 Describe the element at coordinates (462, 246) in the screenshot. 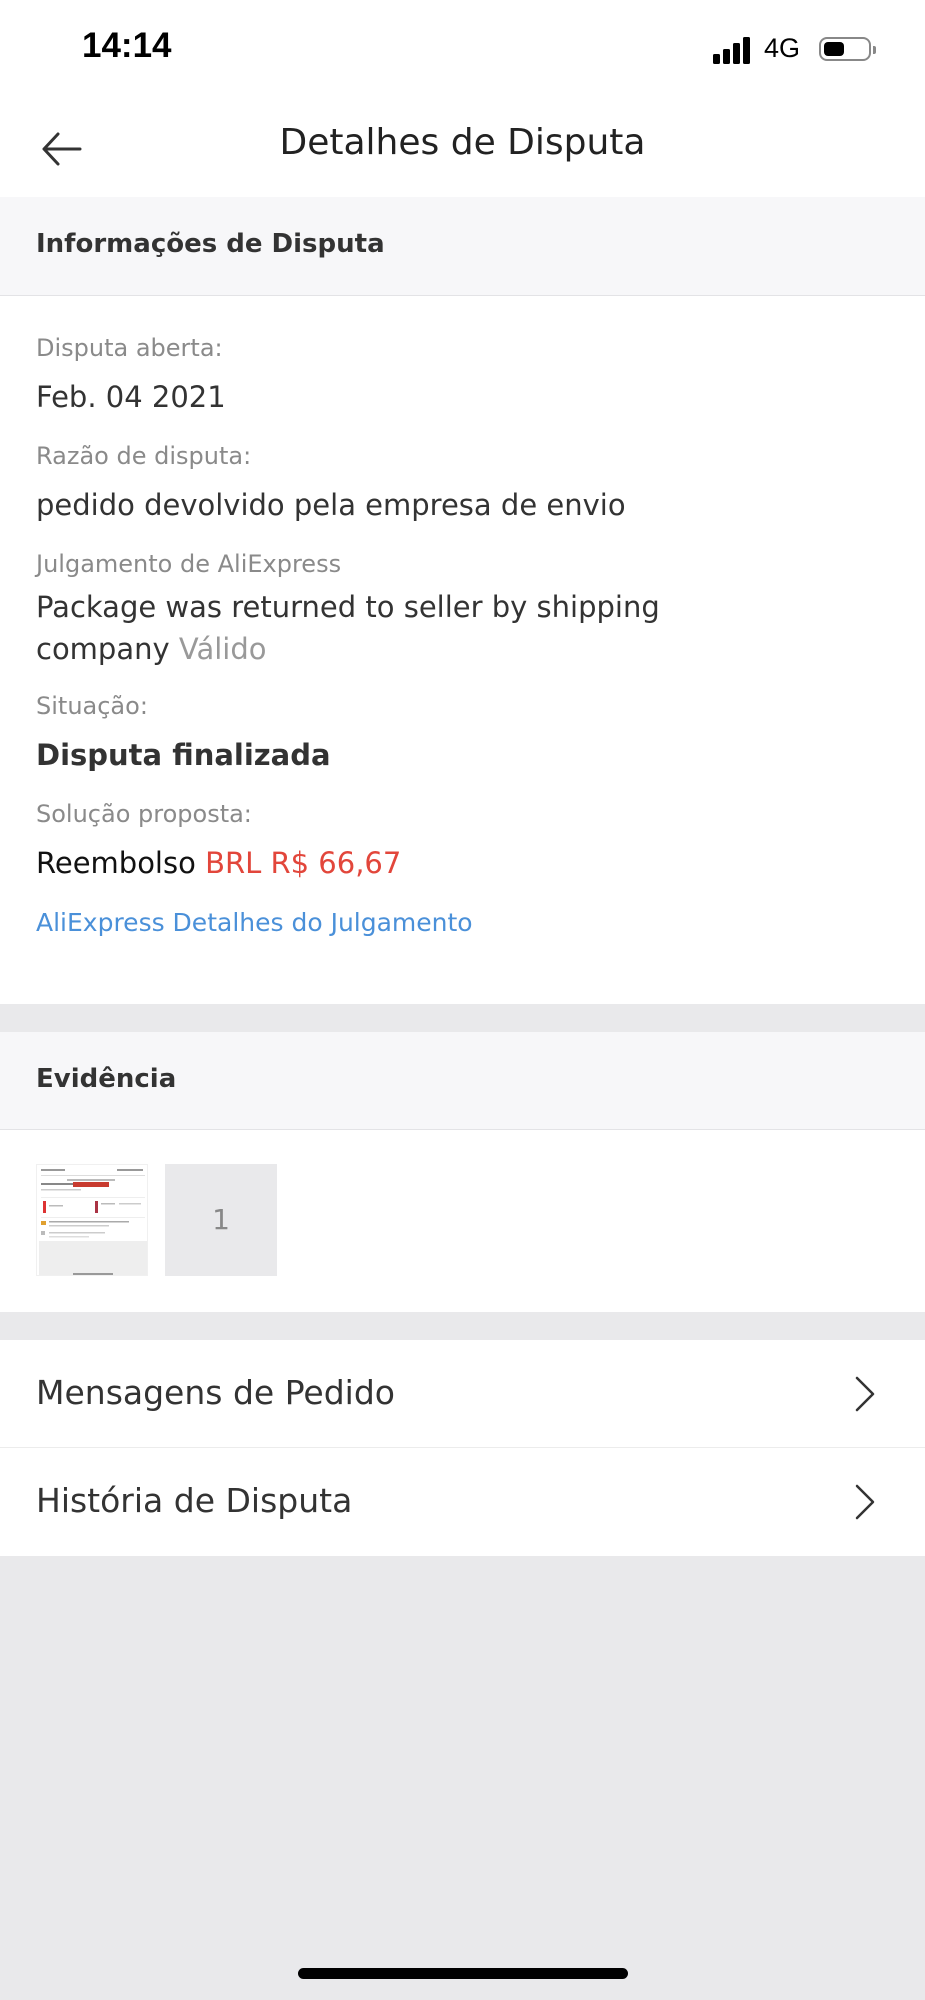

I see `dispute-info-header: Informações de Disputa` at that location.